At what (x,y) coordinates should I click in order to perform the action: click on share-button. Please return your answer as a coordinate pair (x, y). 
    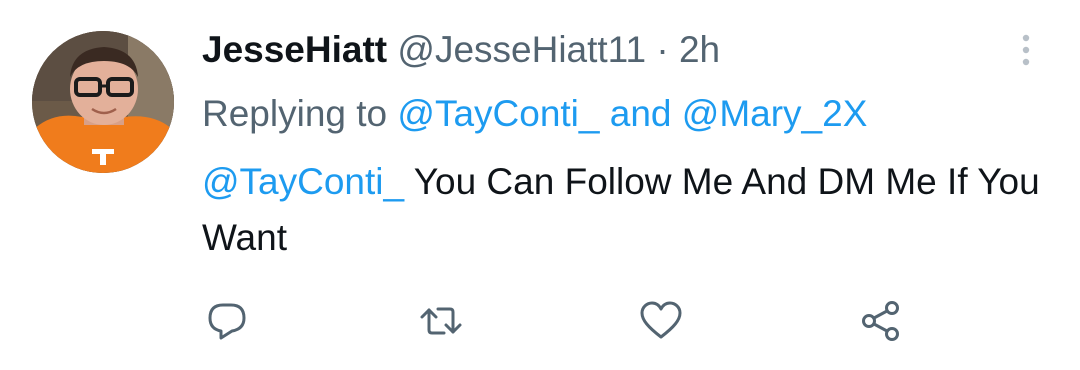
    Looking at the image, I should click on (881, 321).